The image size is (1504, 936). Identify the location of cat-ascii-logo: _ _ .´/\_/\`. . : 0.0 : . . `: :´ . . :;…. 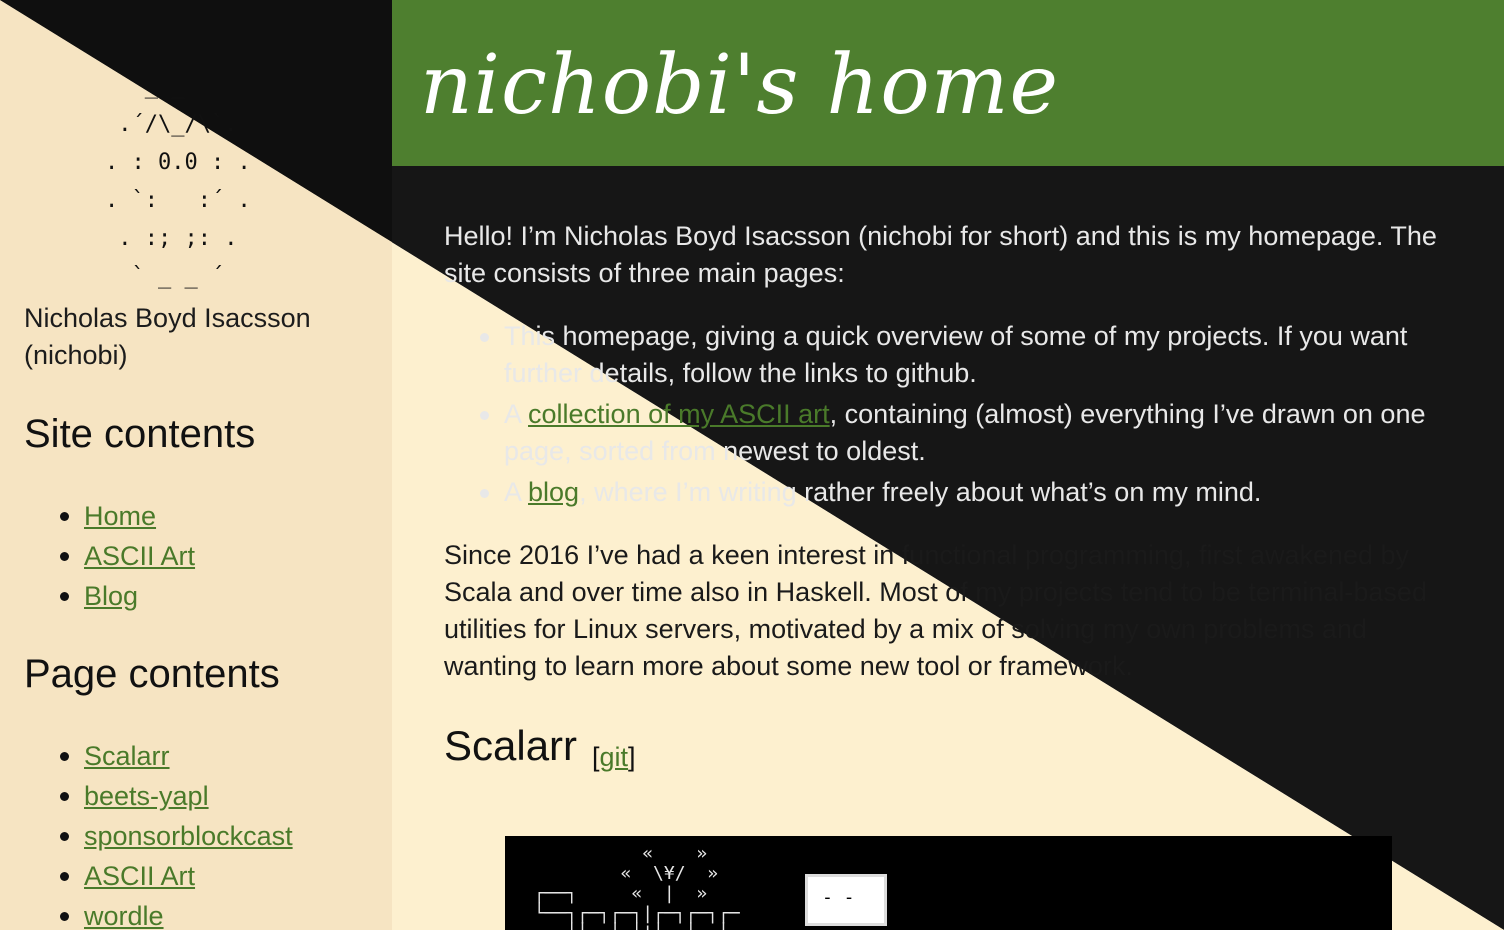
(178, 181).